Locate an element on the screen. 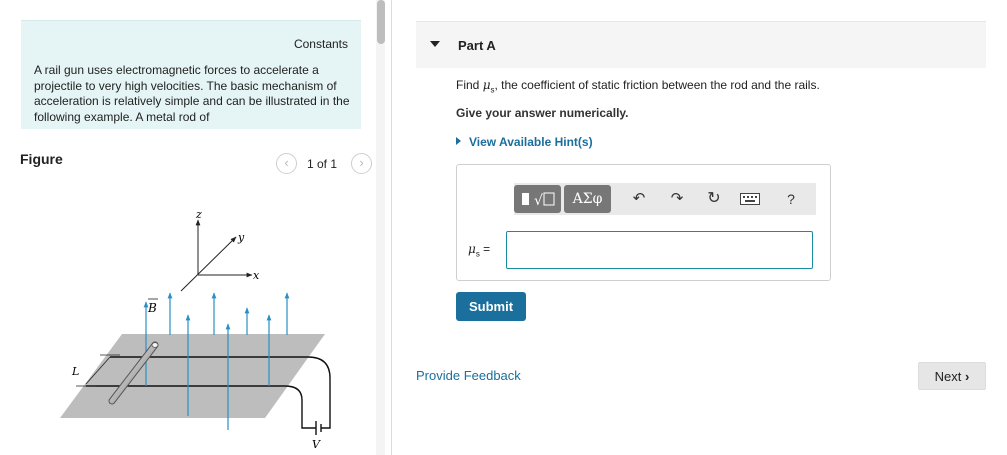  answer-label: μs = is located at coordinates (479, 250).